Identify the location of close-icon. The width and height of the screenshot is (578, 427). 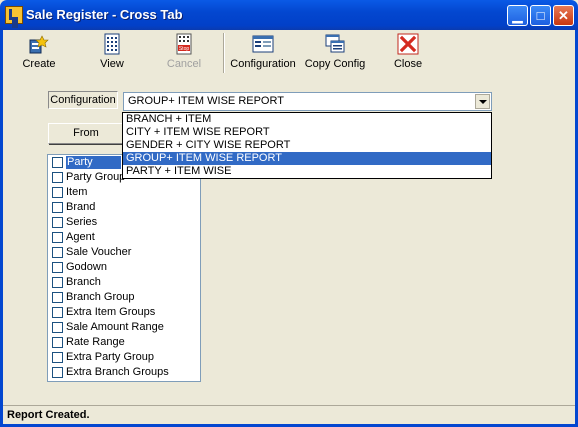
(408, 44).